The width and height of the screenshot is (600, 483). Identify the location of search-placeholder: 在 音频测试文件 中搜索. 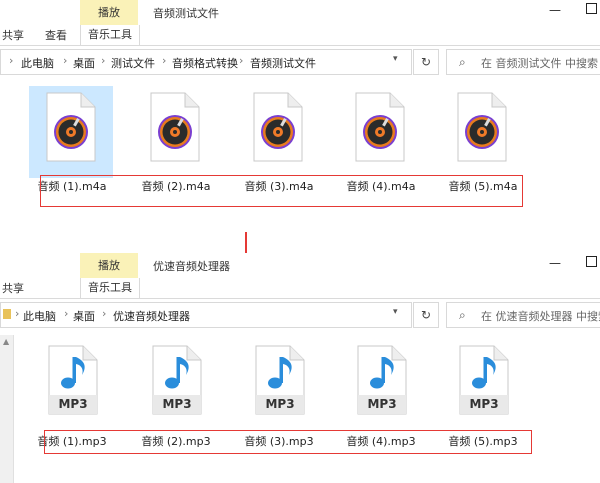
(539, 63).